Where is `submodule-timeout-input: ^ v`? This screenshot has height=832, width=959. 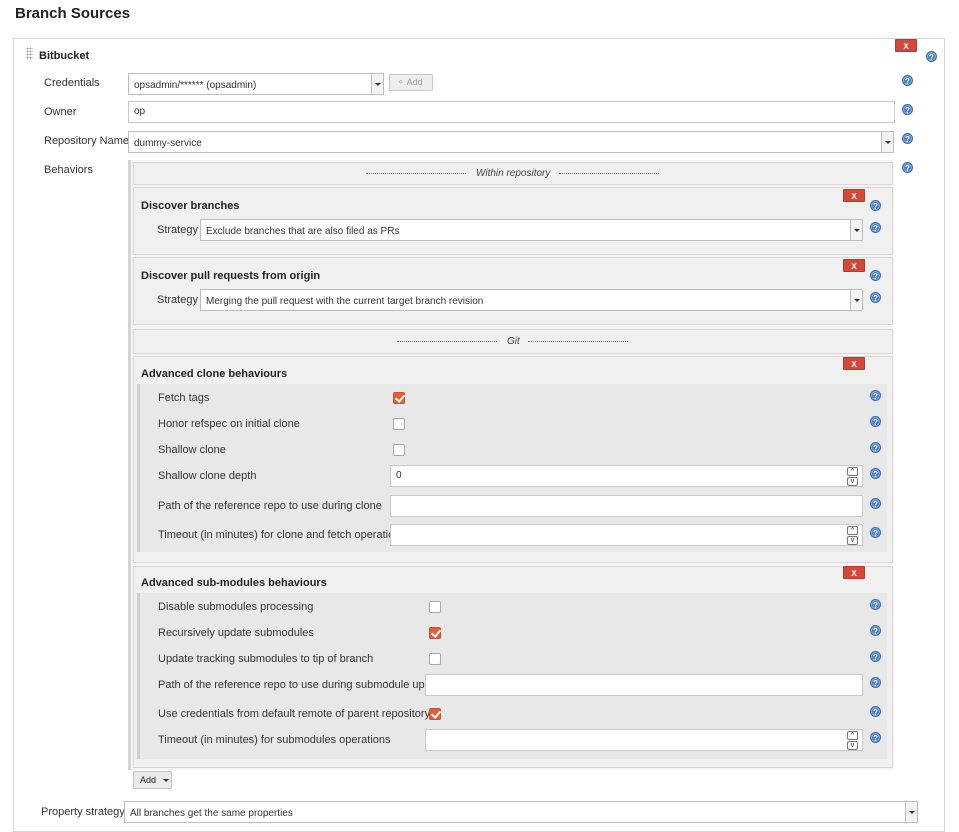
submodule-timeout-input: ^ v is located at coordinates (644, 740).